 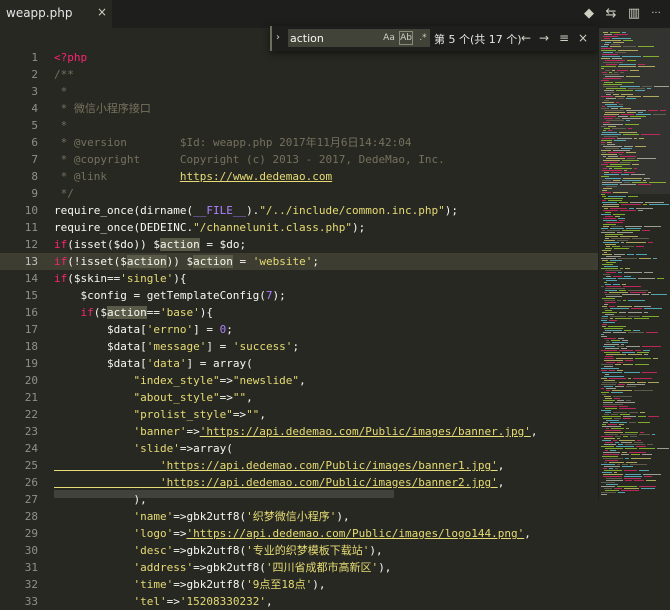 What do you see at coordinates (299, 244) in the screenshot?
I see `code-line: 12 if(isset($do)) $action = $do;` at bounding box center [299, 244].